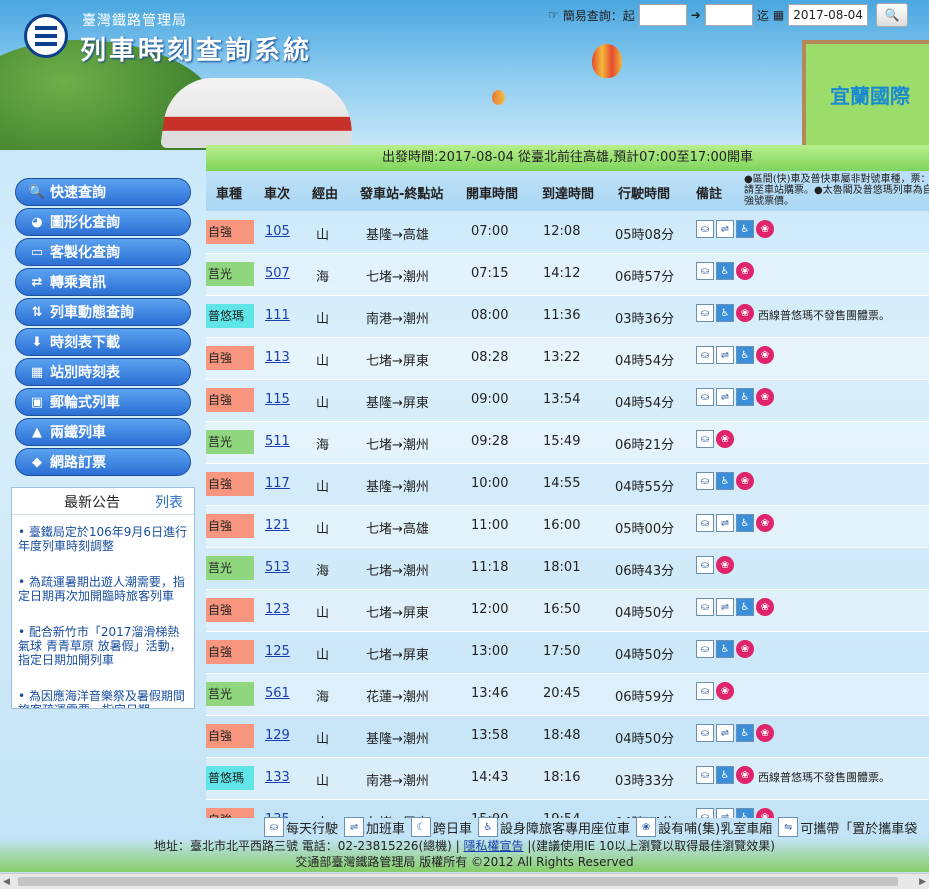  Describe the element at coordinates (103, 342) in the screenshot. I see `menu-item-5: ⬇ 時刻表下載` at that location.